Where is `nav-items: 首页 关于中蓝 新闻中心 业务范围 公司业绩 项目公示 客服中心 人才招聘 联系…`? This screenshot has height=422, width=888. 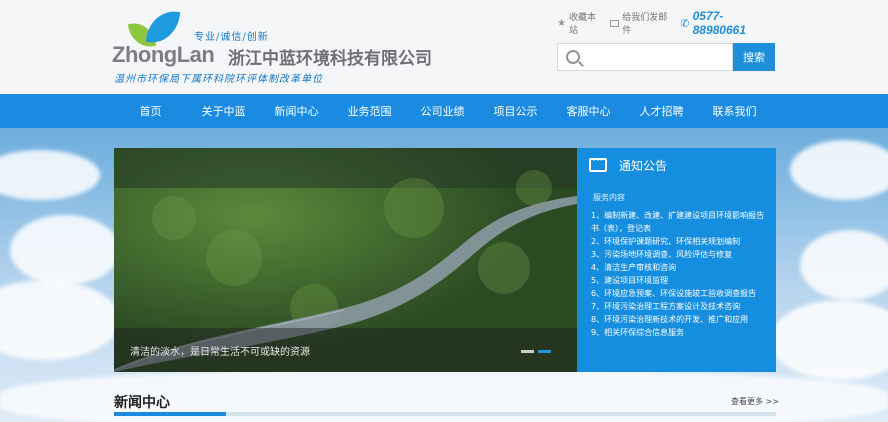
nav-items: 首页 关于中蓝 新闻中心 业务范围 公司业绩 项目公示 客服中心 人才招聘 联系… is located at coordinates (444, 111).